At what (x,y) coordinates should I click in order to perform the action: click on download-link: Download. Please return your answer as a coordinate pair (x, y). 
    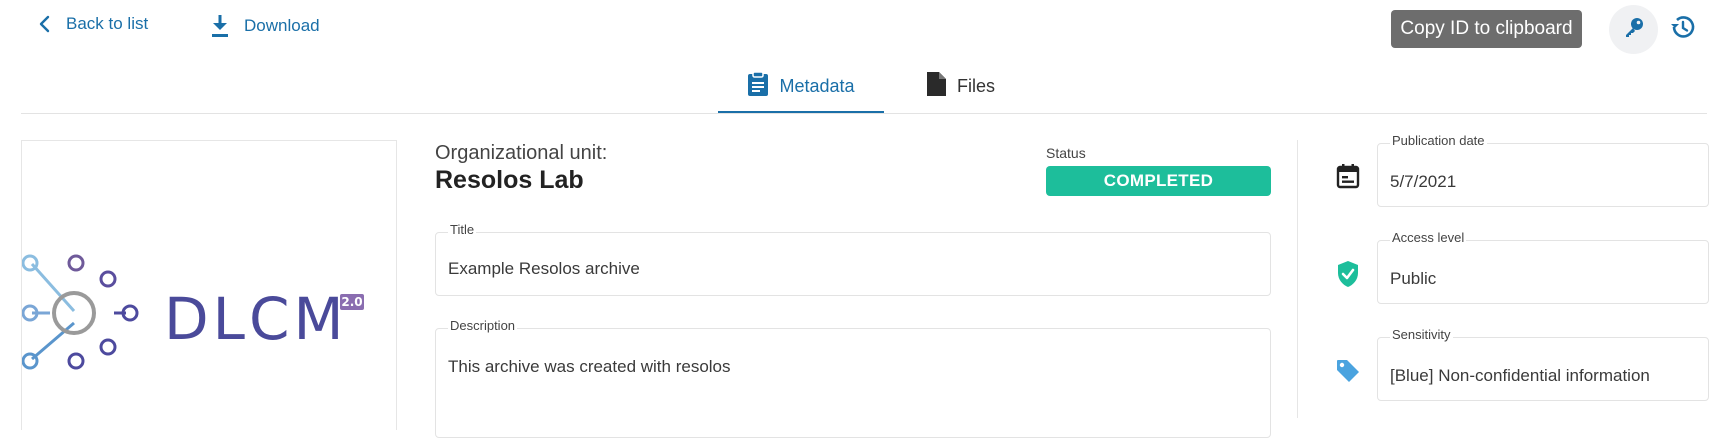
    Looking at the image, I should click on (265, 26).